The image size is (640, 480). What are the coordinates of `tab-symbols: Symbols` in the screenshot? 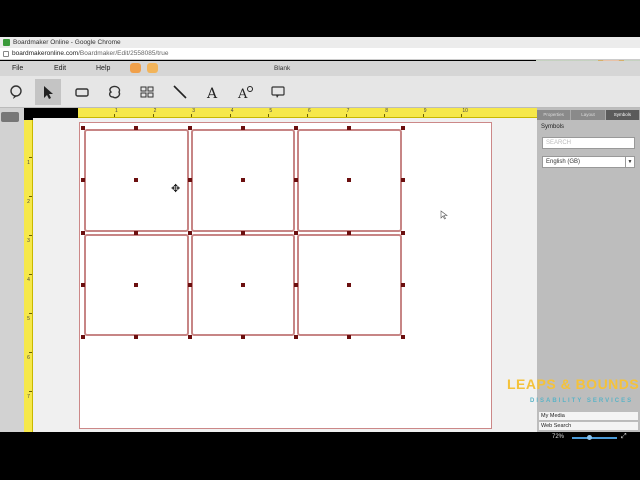 It's located at (622, 115).